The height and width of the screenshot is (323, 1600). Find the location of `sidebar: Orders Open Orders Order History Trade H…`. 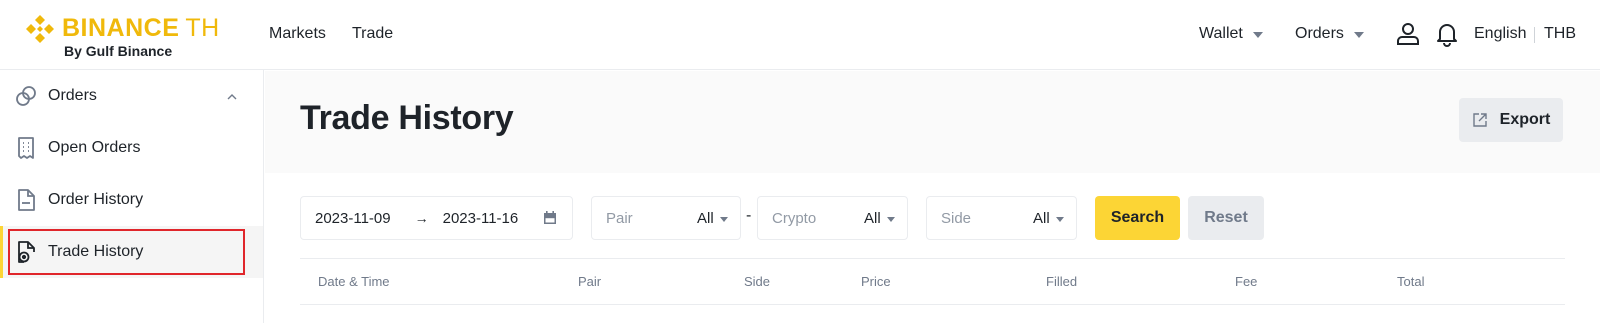

sidebar: Orders Open Orders Order History Trade H… is located at coordinates (132, 196).